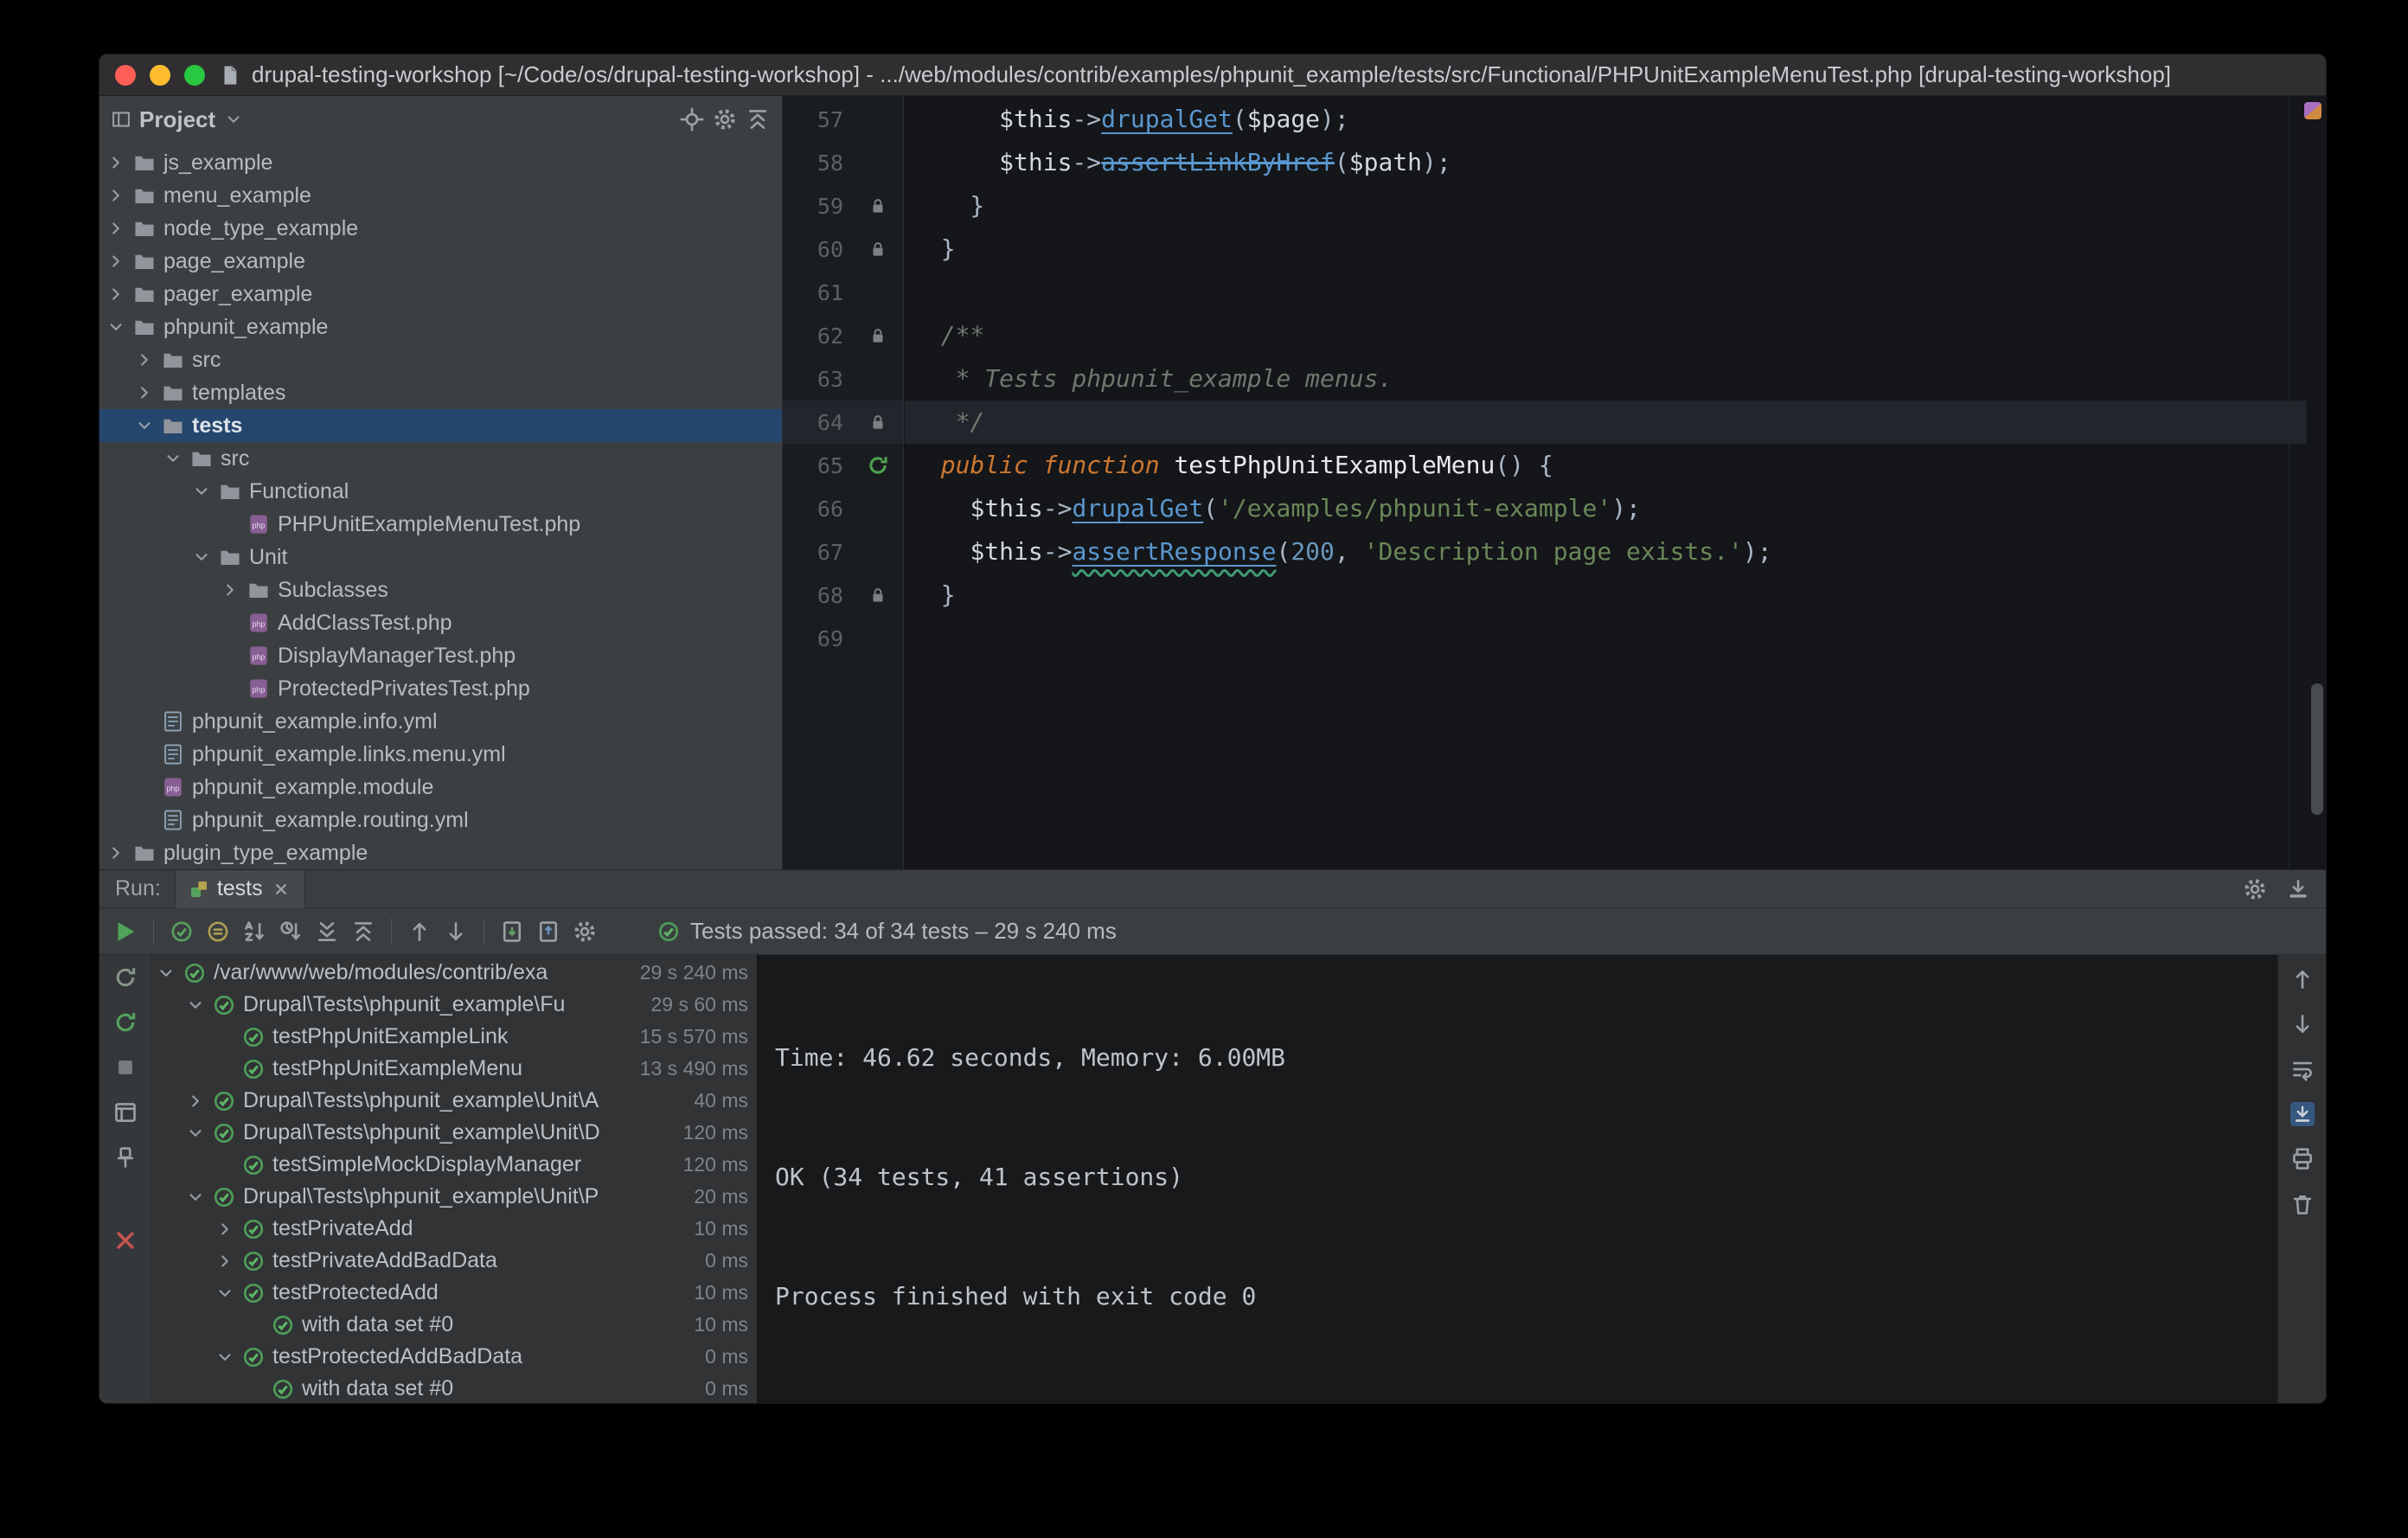 This screenshot has height=1538, width=2408. Describe the element at coordinates (440, 294) in the screenshot. I see `project-tree-item: pager_example` at that location.